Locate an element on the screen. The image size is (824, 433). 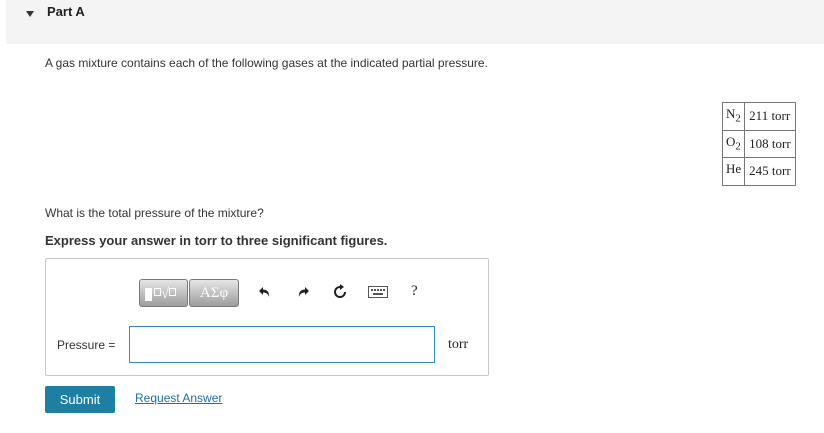
redo-icon is located at coordinates (303, 292).